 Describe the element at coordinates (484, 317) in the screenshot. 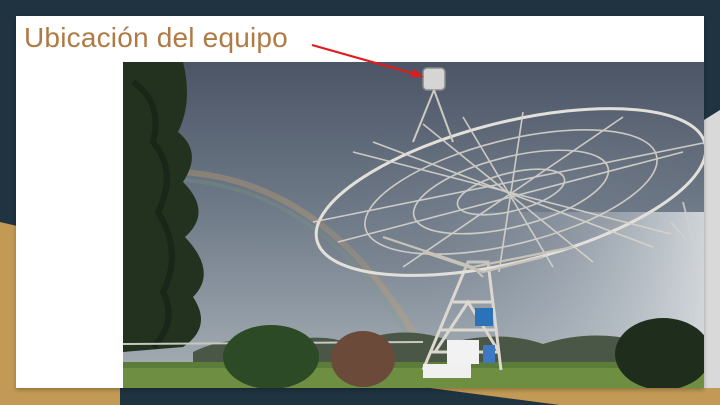

I see `blue-receiver-box` at that location.